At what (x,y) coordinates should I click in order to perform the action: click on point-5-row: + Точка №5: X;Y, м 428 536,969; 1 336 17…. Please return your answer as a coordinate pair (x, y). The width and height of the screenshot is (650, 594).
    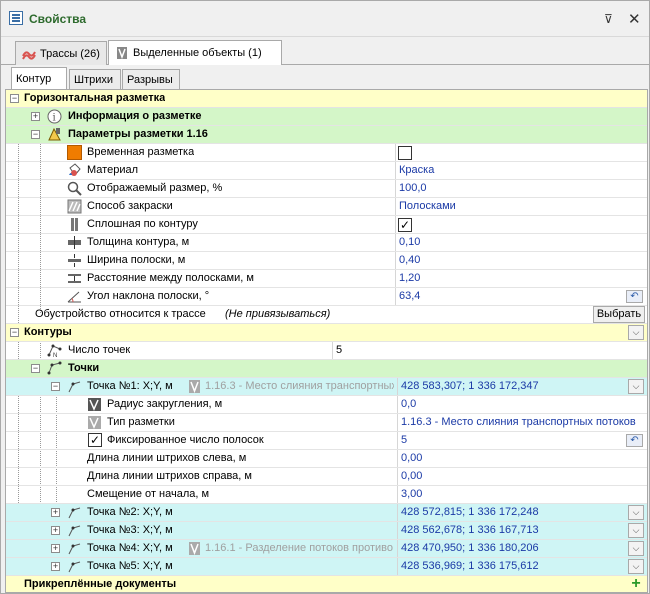
    Looking at the image, I should click on (326, 567).